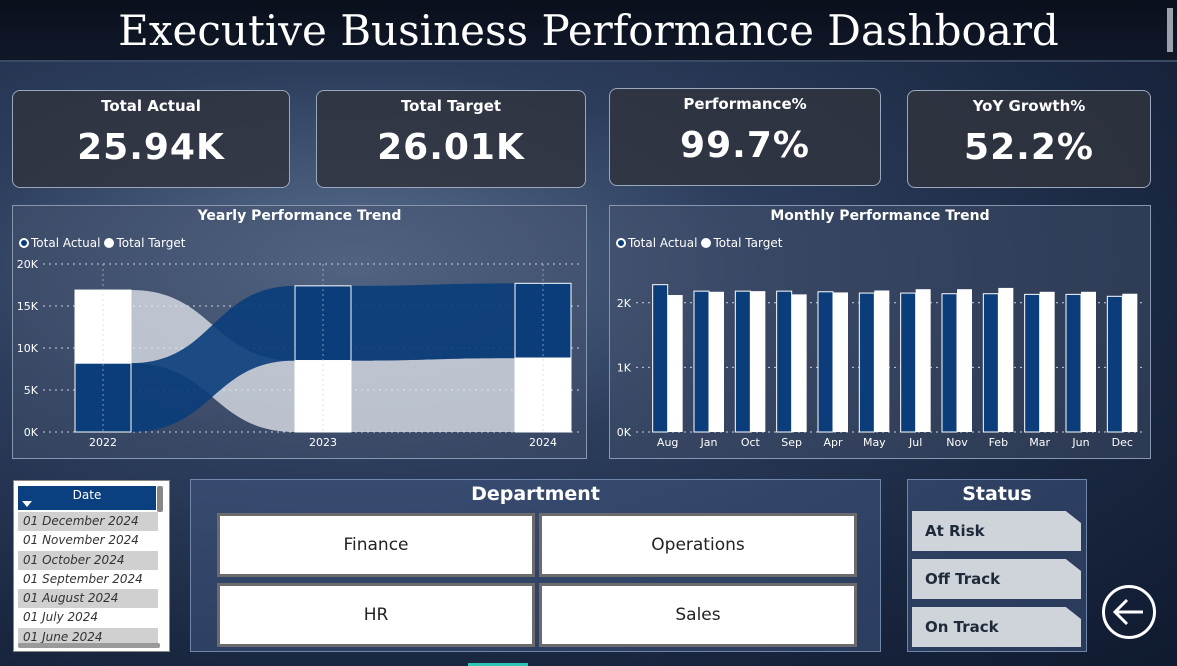 The height and width of the screenshot is (666, 1177). What do you see at coordinates (28, 264) in the screenshot?
I see `y-tick-label: 20K` at bounding box center [28, 264].